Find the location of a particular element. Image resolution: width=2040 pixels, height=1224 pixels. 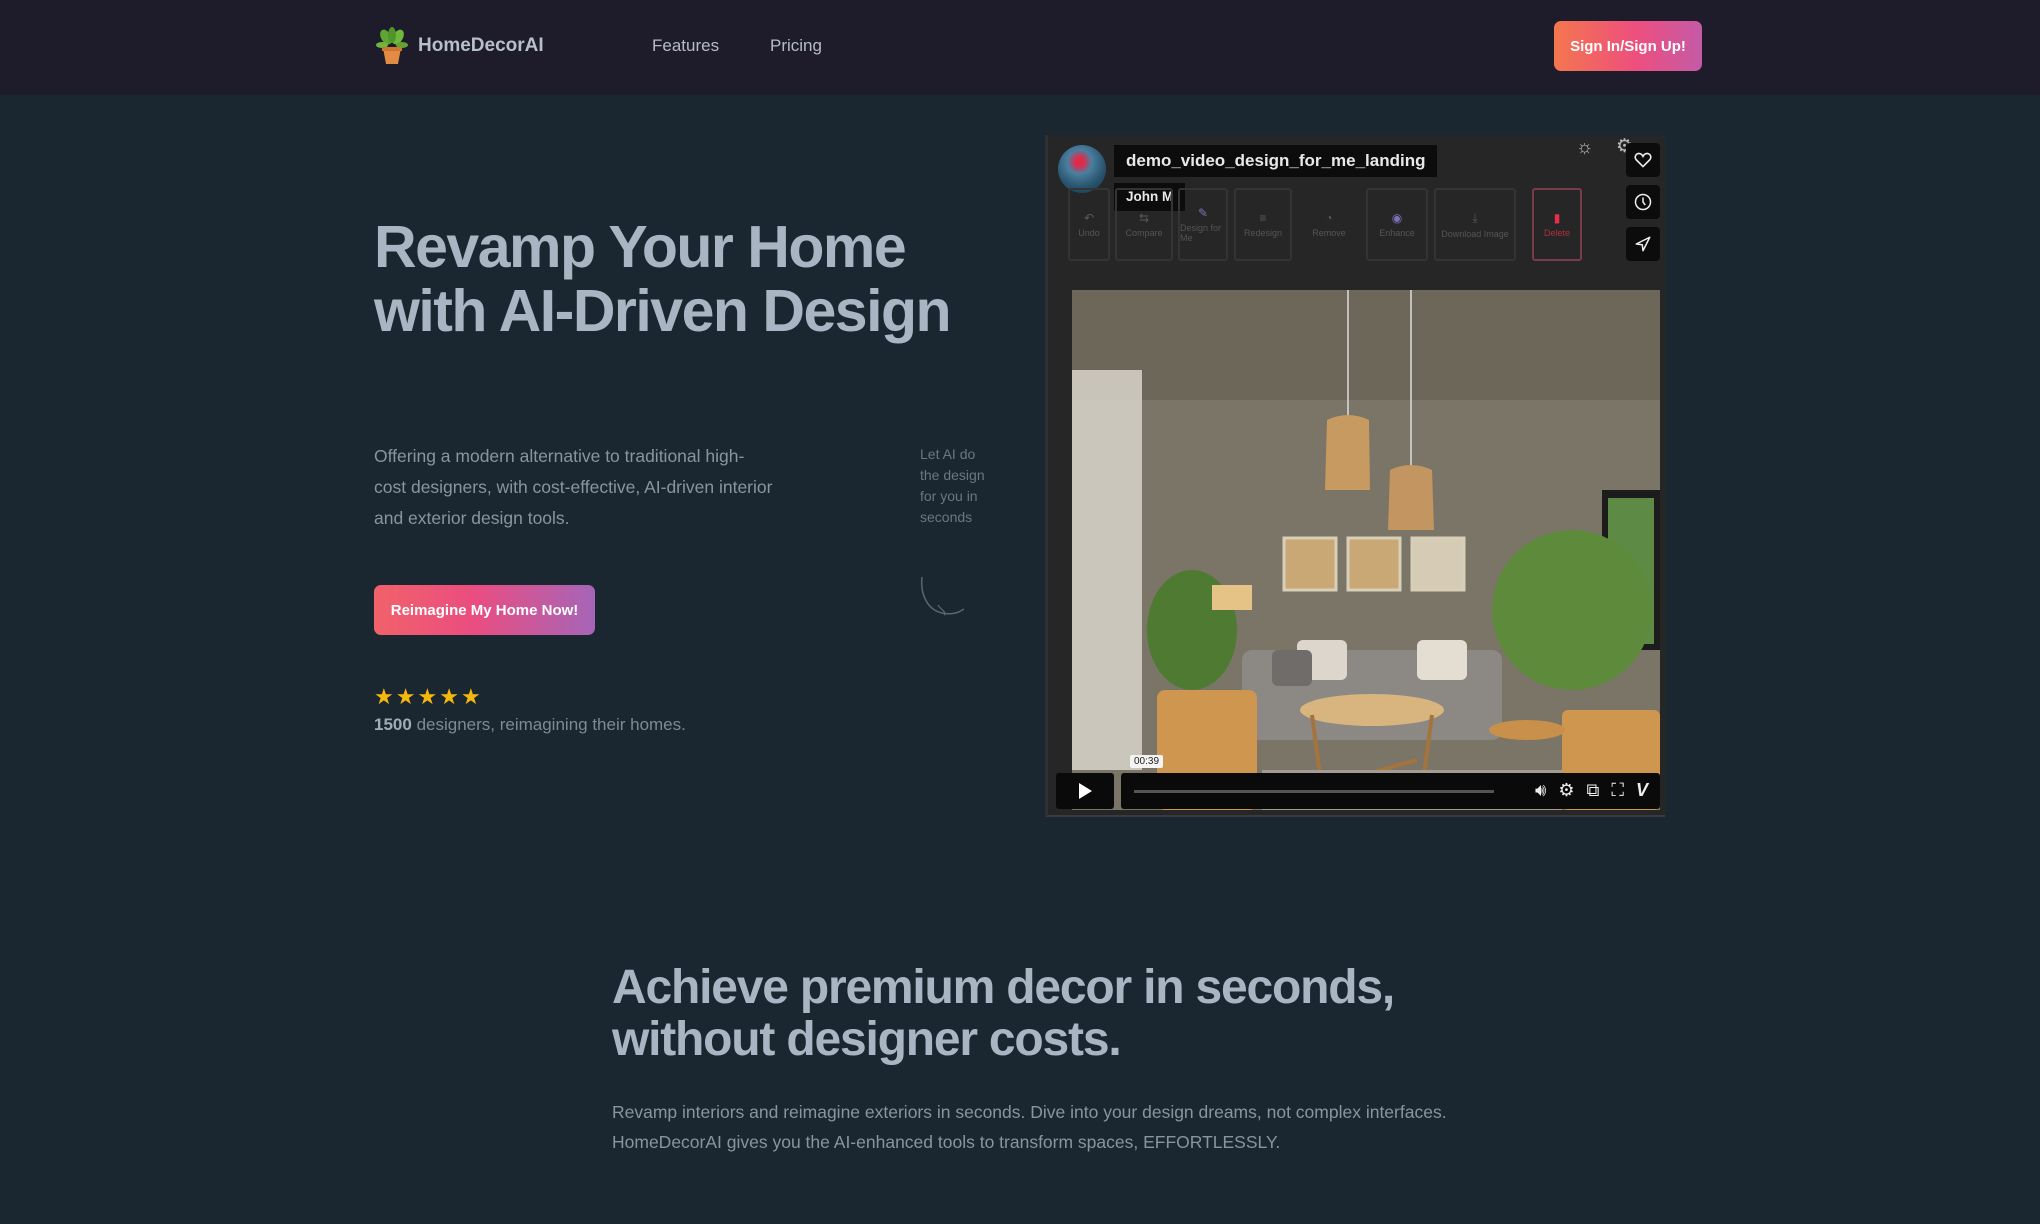

hero-title: Revamp Your Home with AI-Driven Design is located at coordinates (663, 279).